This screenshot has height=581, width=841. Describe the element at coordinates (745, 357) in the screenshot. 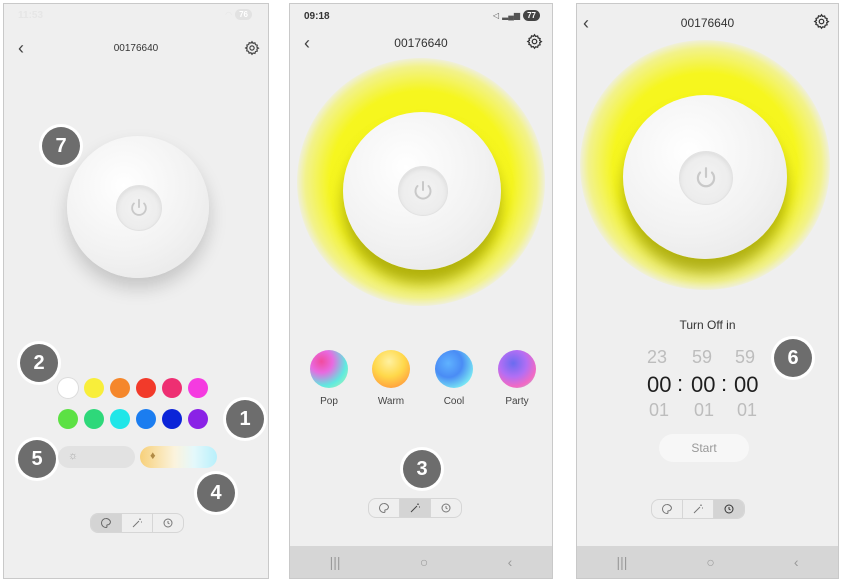

I see `timer-seconds-prev: 59` at that location.